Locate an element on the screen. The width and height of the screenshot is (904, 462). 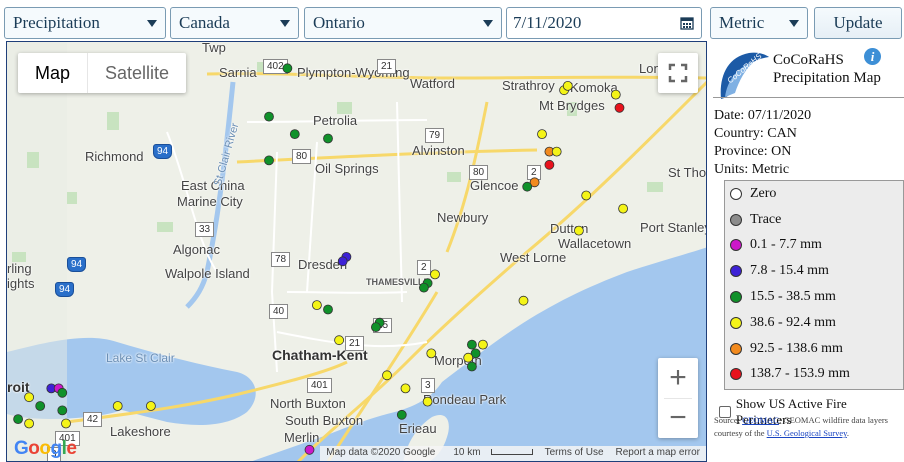
units-value: Metric is located at coordinates (742, 22).